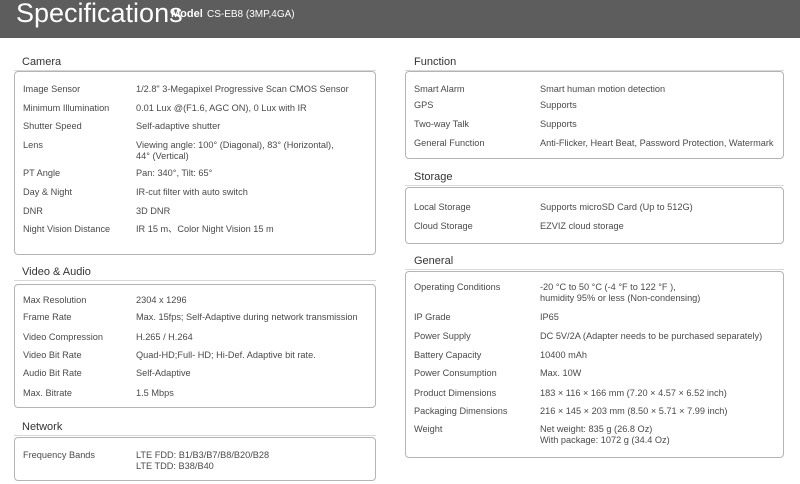  I want to click on video-audio-section-title: Video & Audio, so click(56, 272).